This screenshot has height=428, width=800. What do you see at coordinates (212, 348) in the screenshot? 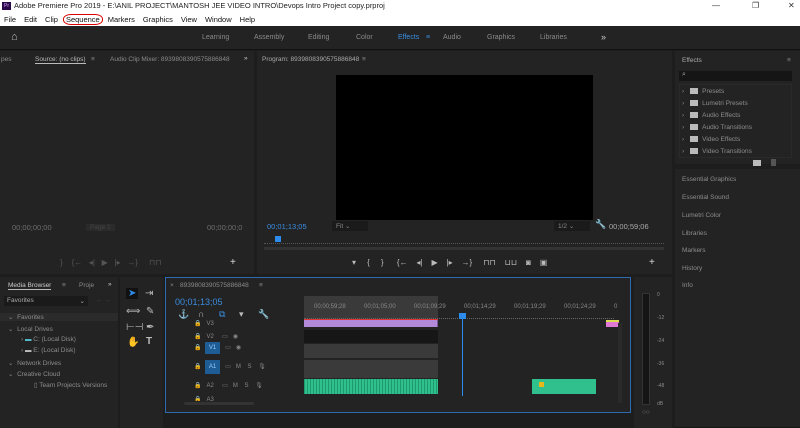
I see `track-target-v1: V1` at bounding box center [212, 348].